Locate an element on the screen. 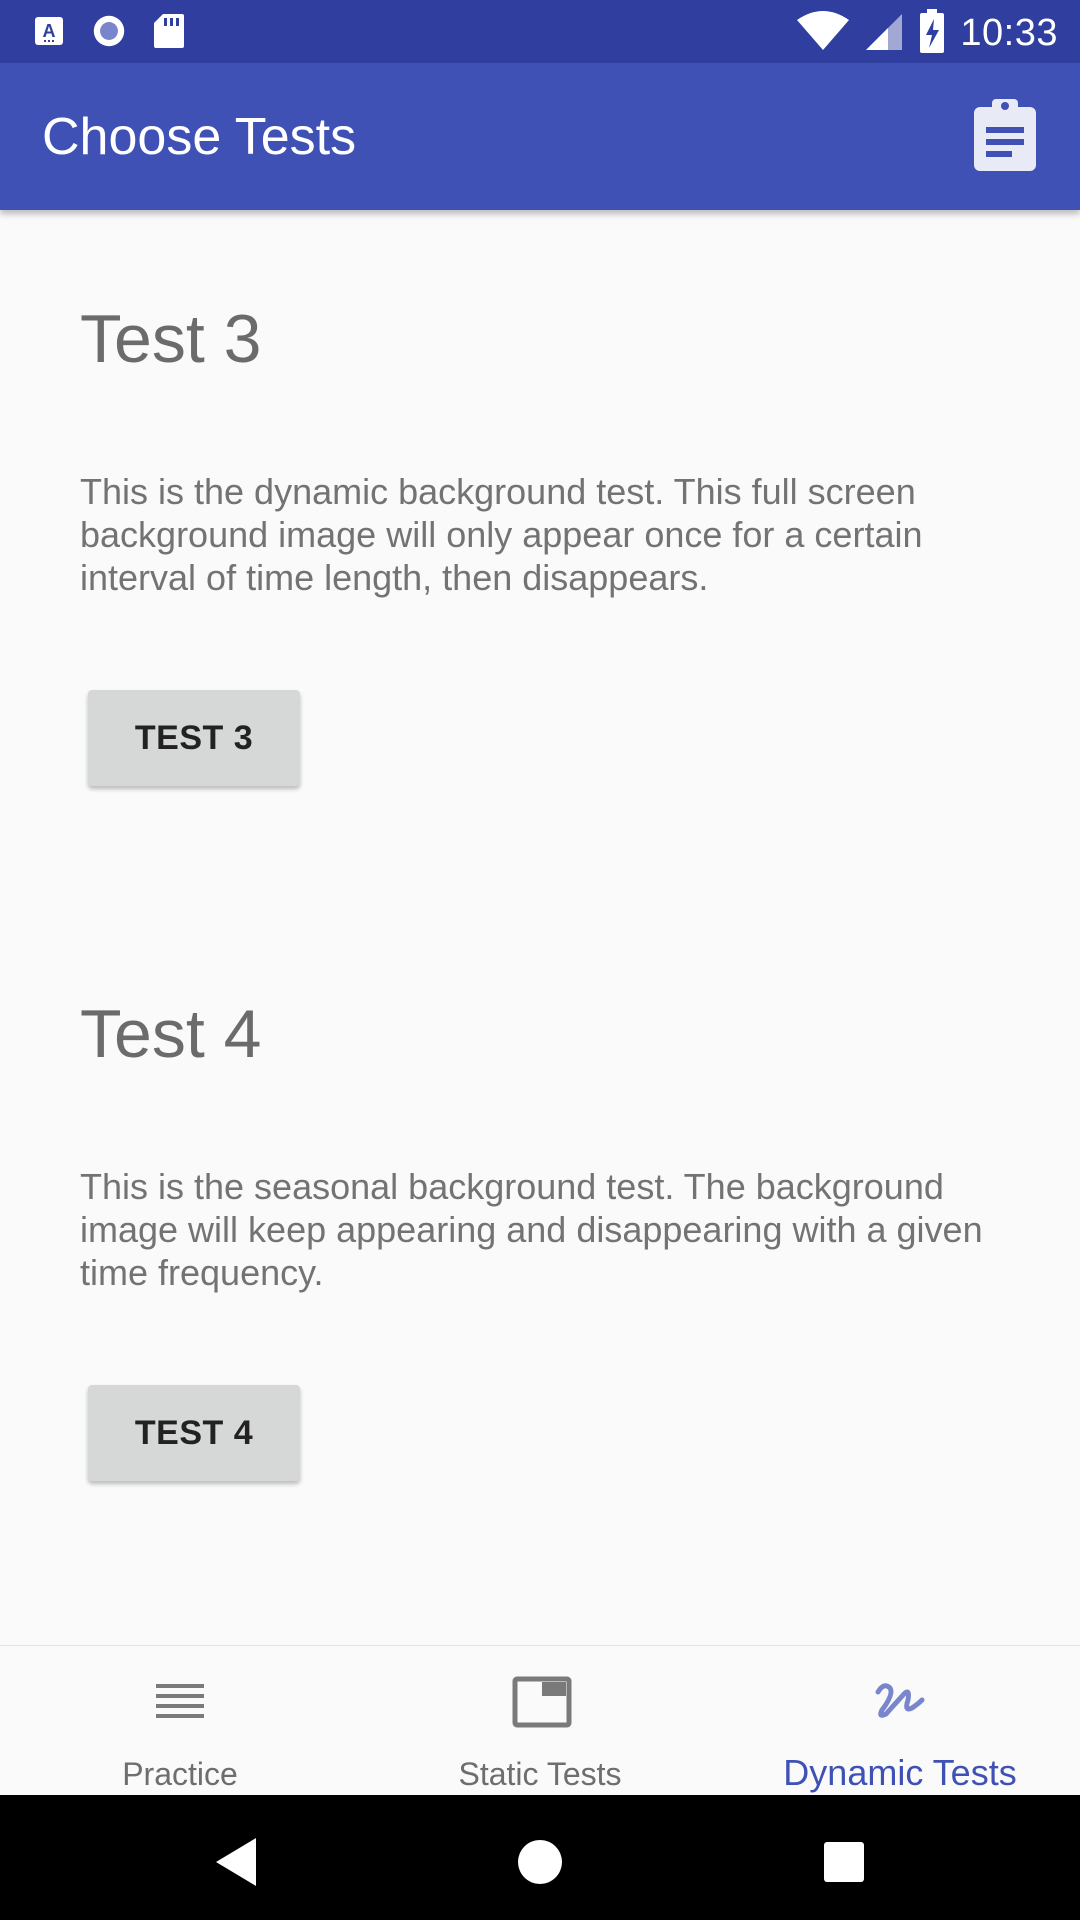 This screenshot has height=1920, width=1080. page-title: Choose Tests is located at coordinates (199, 137).